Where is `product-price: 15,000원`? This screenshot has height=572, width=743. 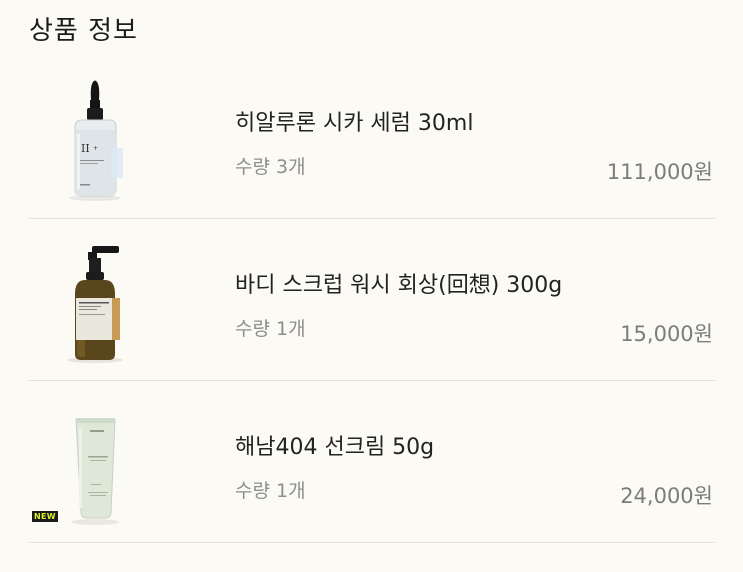 product-price: 15,000원 is located at coordinates (666, 334).